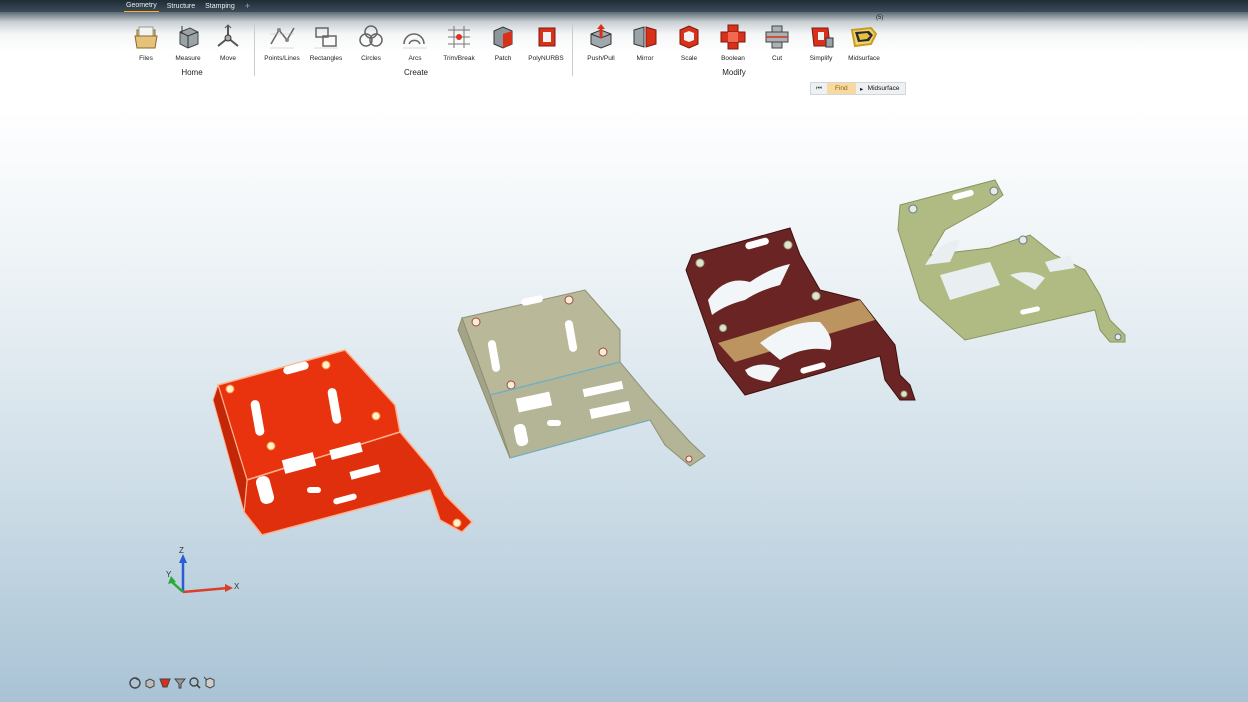  Describe the element at coordinates (581, 378) in the screenshot. I see `bracket-part-beige` at that location.